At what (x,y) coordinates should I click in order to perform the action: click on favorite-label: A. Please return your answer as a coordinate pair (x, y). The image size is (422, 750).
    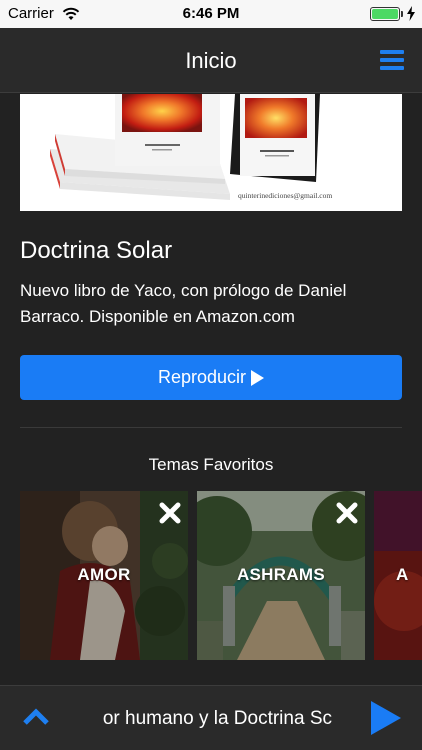
    Looking at the image, I should click on (402, 574).